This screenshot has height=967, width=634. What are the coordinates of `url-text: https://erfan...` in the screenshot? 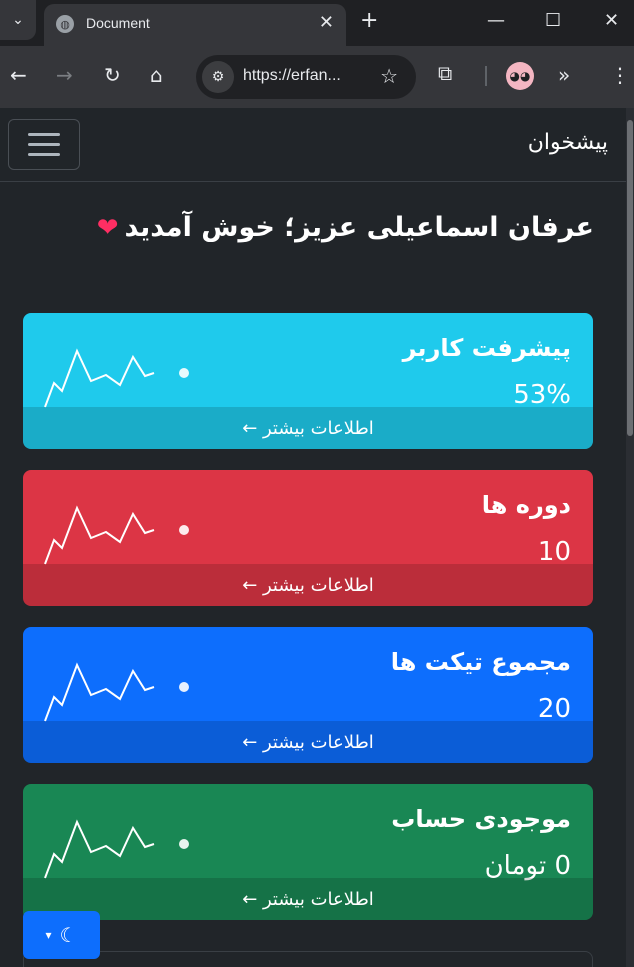 It's located at (292, 76).